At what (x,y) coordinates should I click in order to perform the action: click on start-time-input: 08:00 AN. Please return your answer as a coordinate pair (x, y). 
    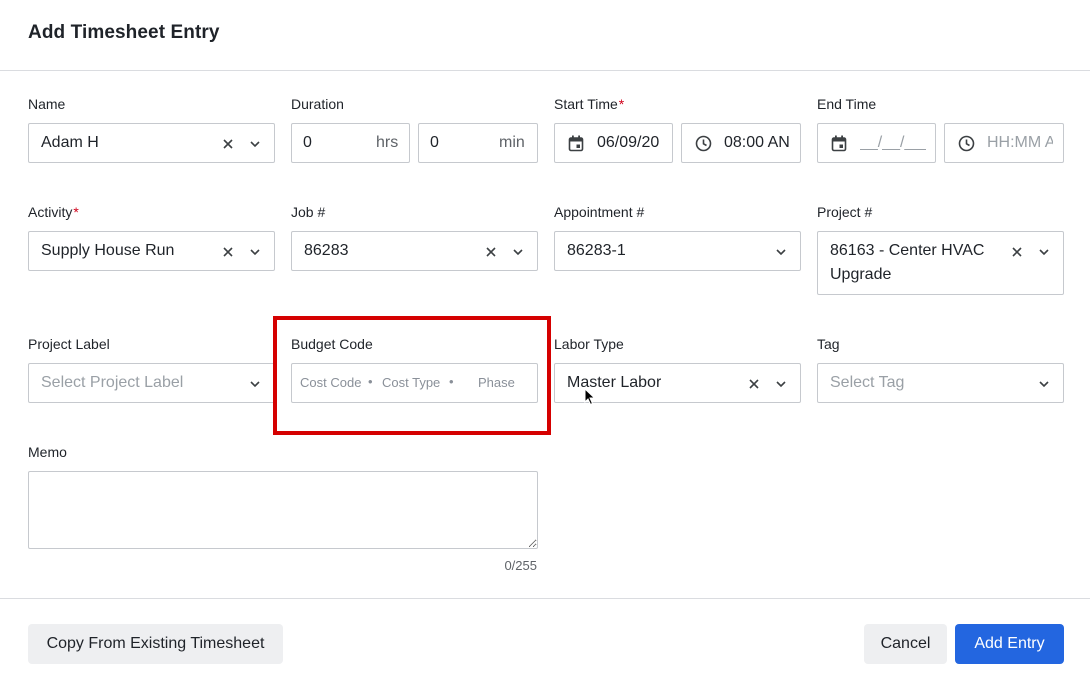
    Looking at the image, I should click on (741, 143).